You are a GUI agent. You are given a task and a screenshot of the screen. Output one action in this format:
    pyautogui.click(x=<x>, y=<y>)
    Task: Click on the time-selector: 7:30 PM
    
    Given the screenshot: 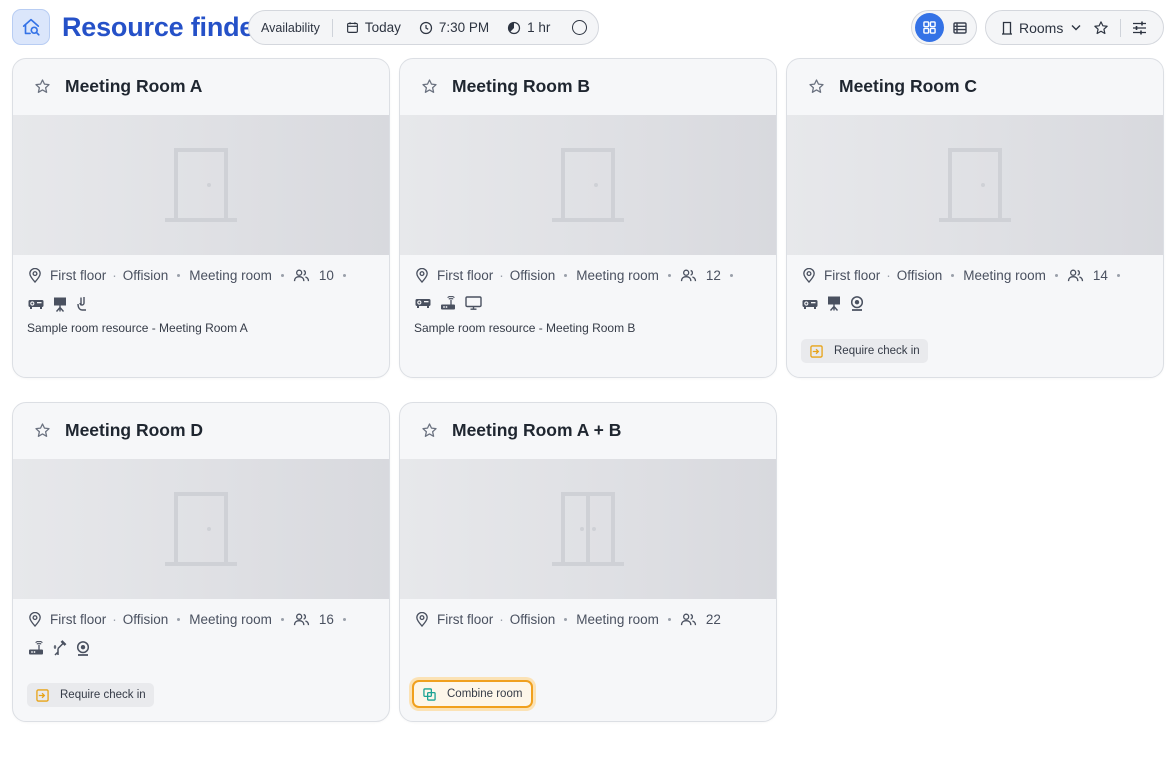 What is the action you would take?
    pyautogui.click(x=454, y=27)
    